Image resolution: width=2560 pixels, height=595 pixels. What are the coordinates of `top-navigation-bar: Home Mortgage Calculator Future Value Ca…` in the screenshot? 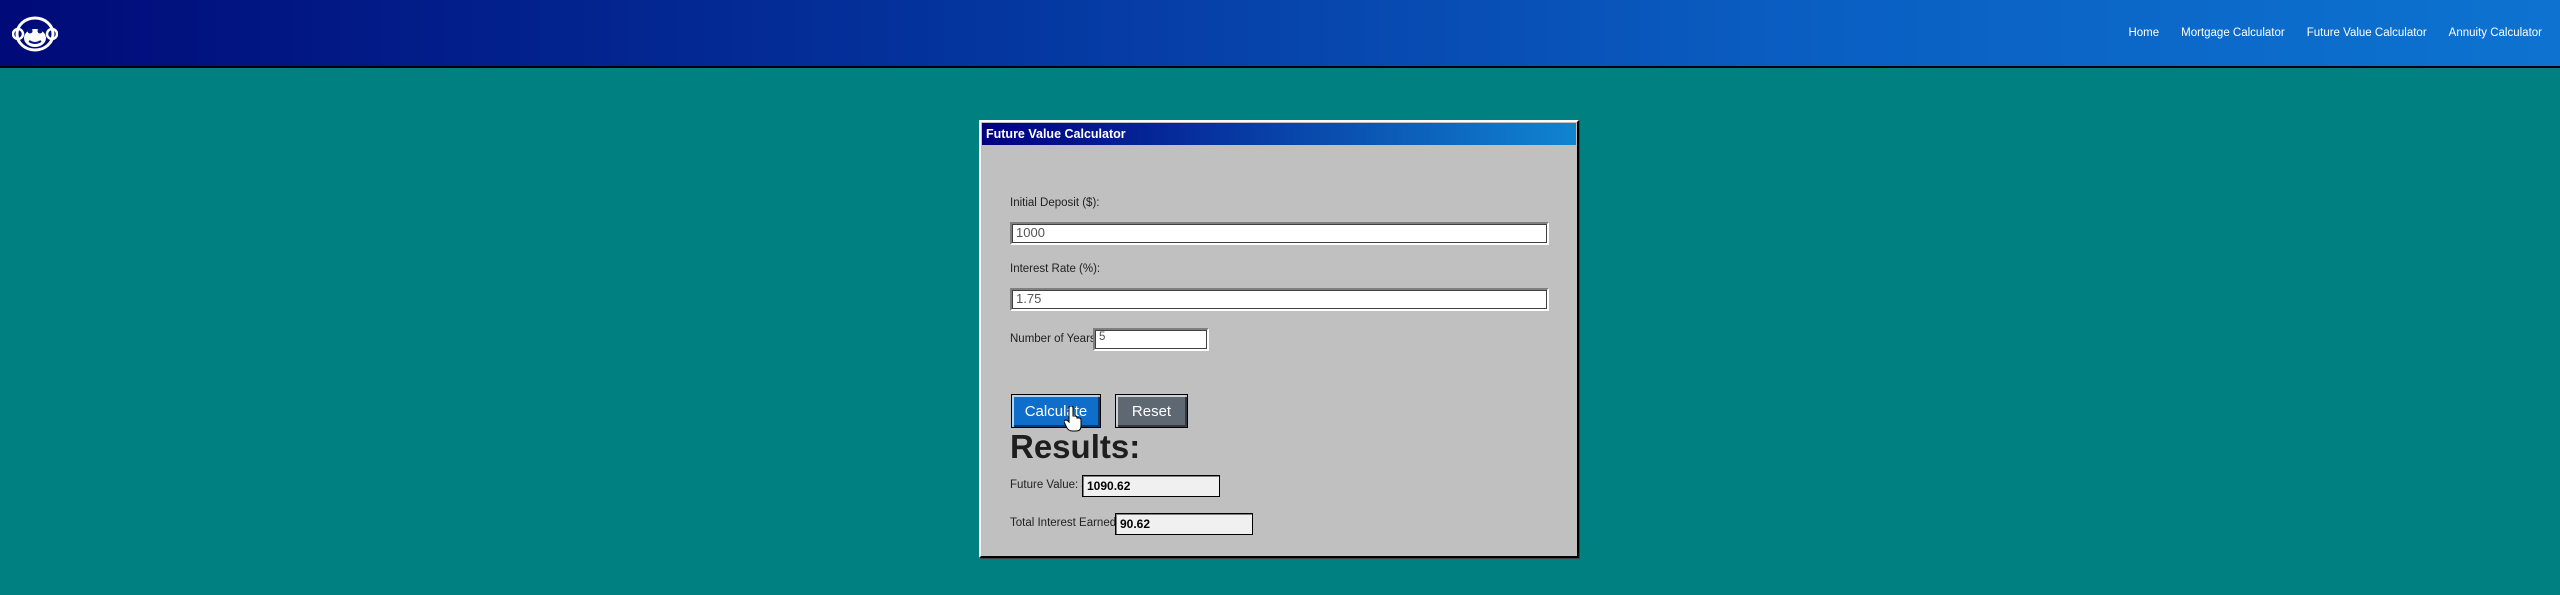 It's located at (1280, 34).